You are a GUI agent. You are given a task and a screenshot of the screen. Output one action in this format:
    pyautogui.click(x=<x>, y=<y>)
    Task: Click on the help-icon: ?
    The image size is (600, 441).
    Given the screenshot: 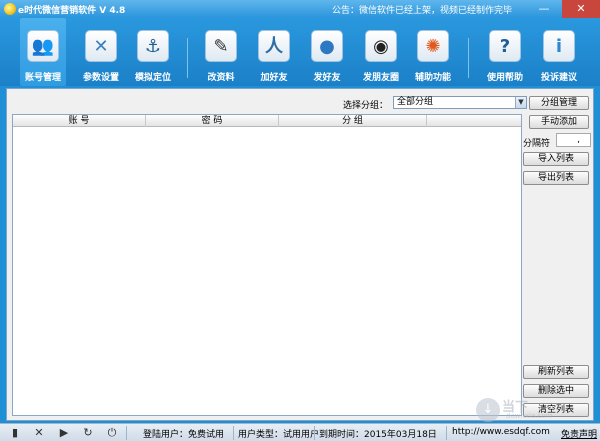 What is the action you would take?
    pyautogui.click(x=505, y=46)
    